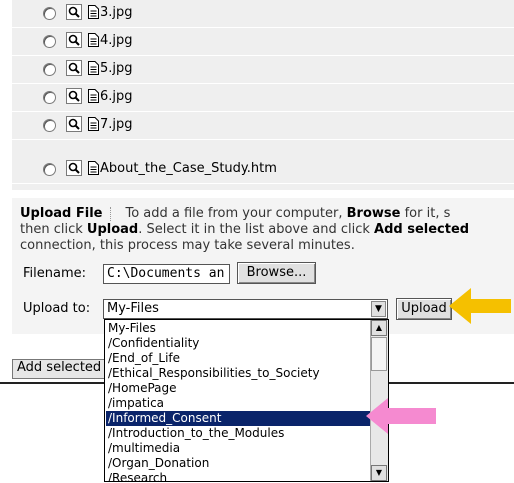 This screenshot has width=514, height=483. Describe the element at coordinates (112, 229) in the screenshot. I see `help-upload-word: Upload` at that location.